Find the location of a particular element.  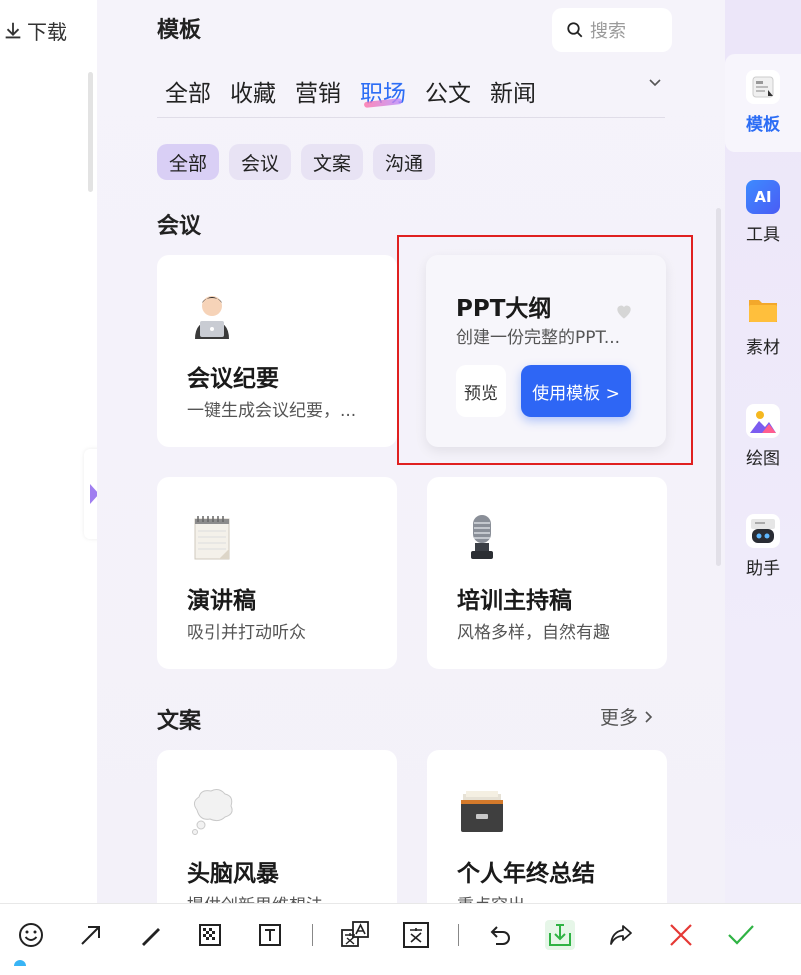

sidebar-item-template: 模板 is located at coordinates (763, 102).